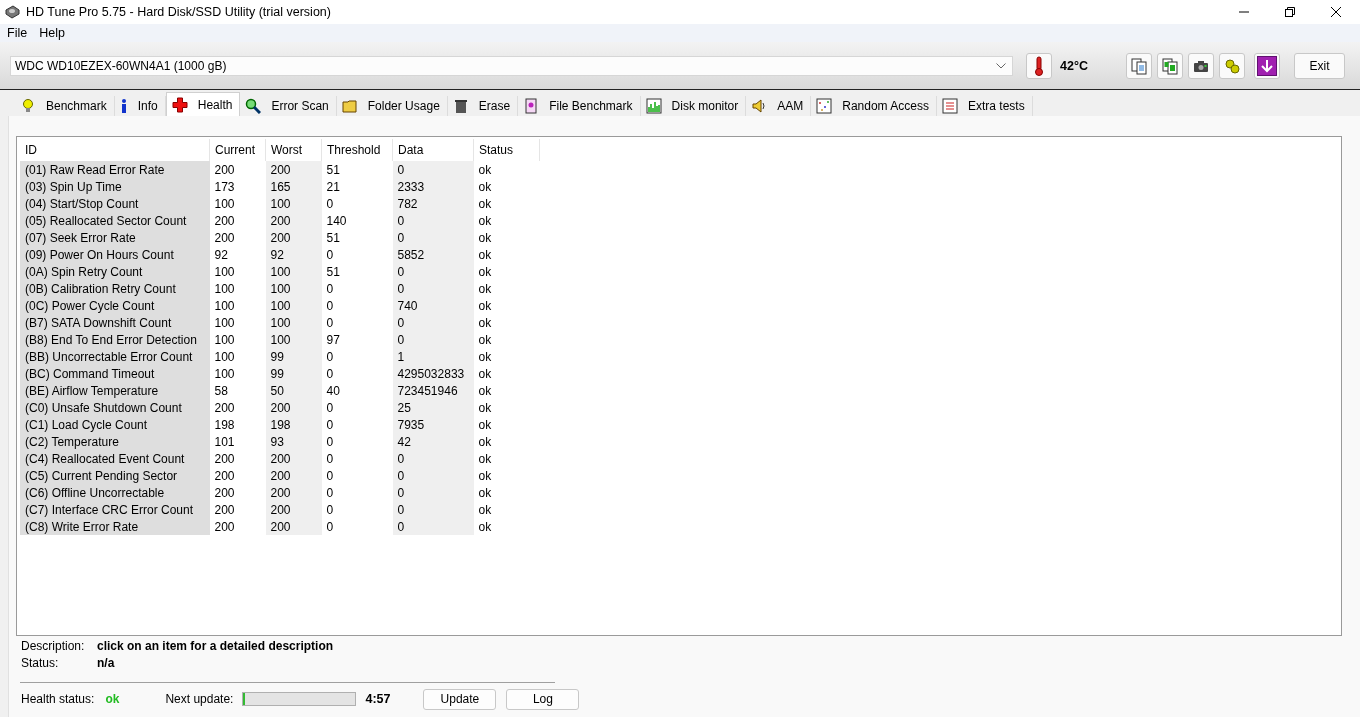  I want to click on table-cell: 58, so click(237, 390).